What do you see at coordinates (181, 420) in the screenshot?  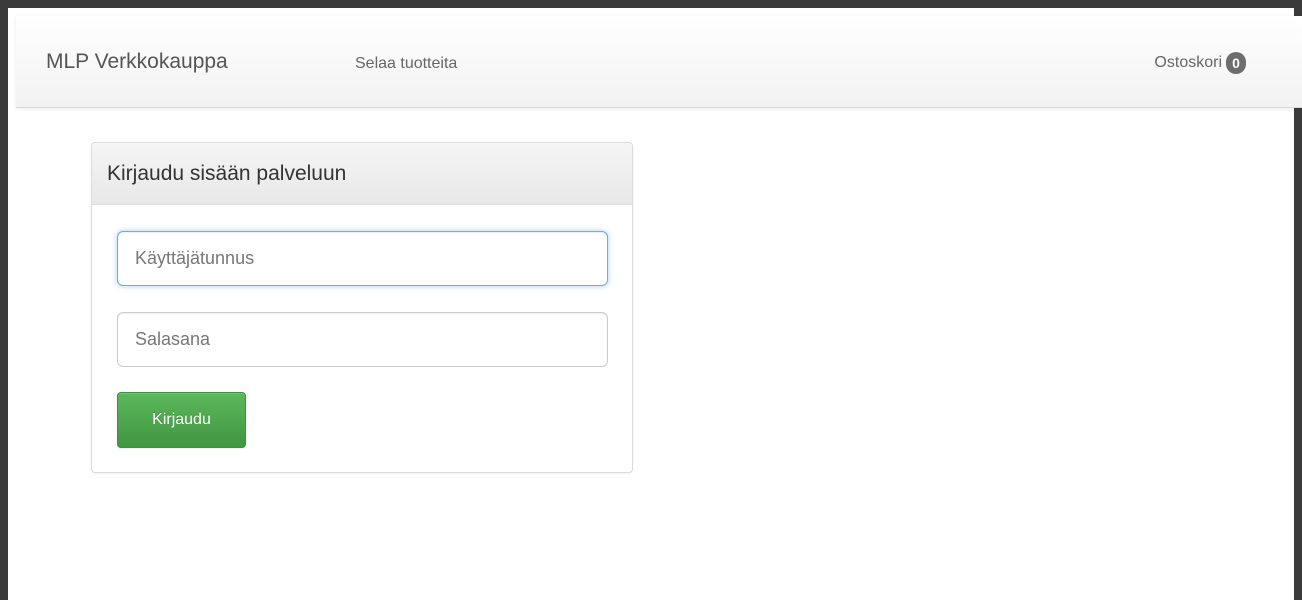 I see `login-button: Kirjaudu` at bounding box center [181, 420].